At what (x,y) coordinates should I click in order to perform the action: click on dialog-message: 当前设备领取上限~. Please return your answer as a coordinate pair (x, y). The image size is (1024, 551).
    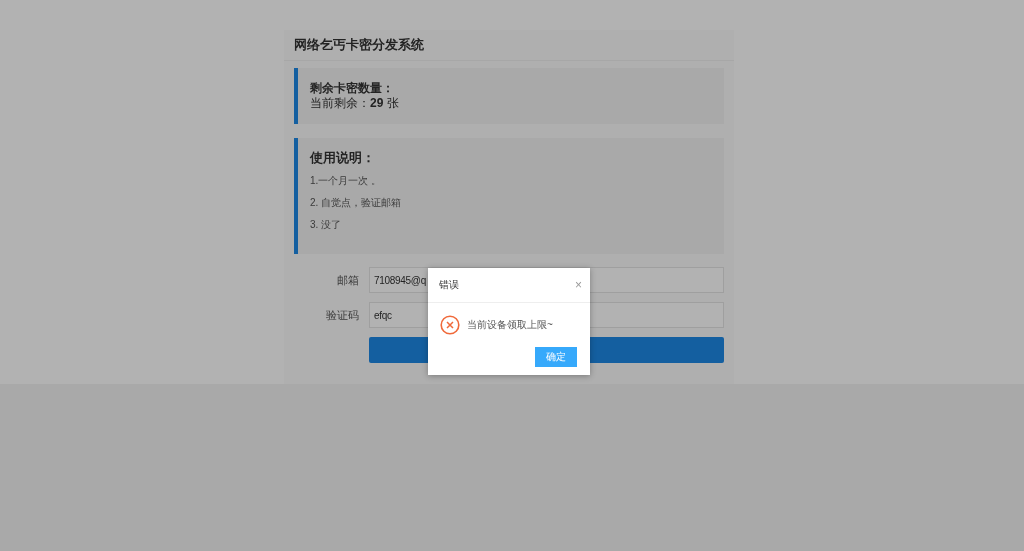
    Looking at the image, I should click on (510, 325).